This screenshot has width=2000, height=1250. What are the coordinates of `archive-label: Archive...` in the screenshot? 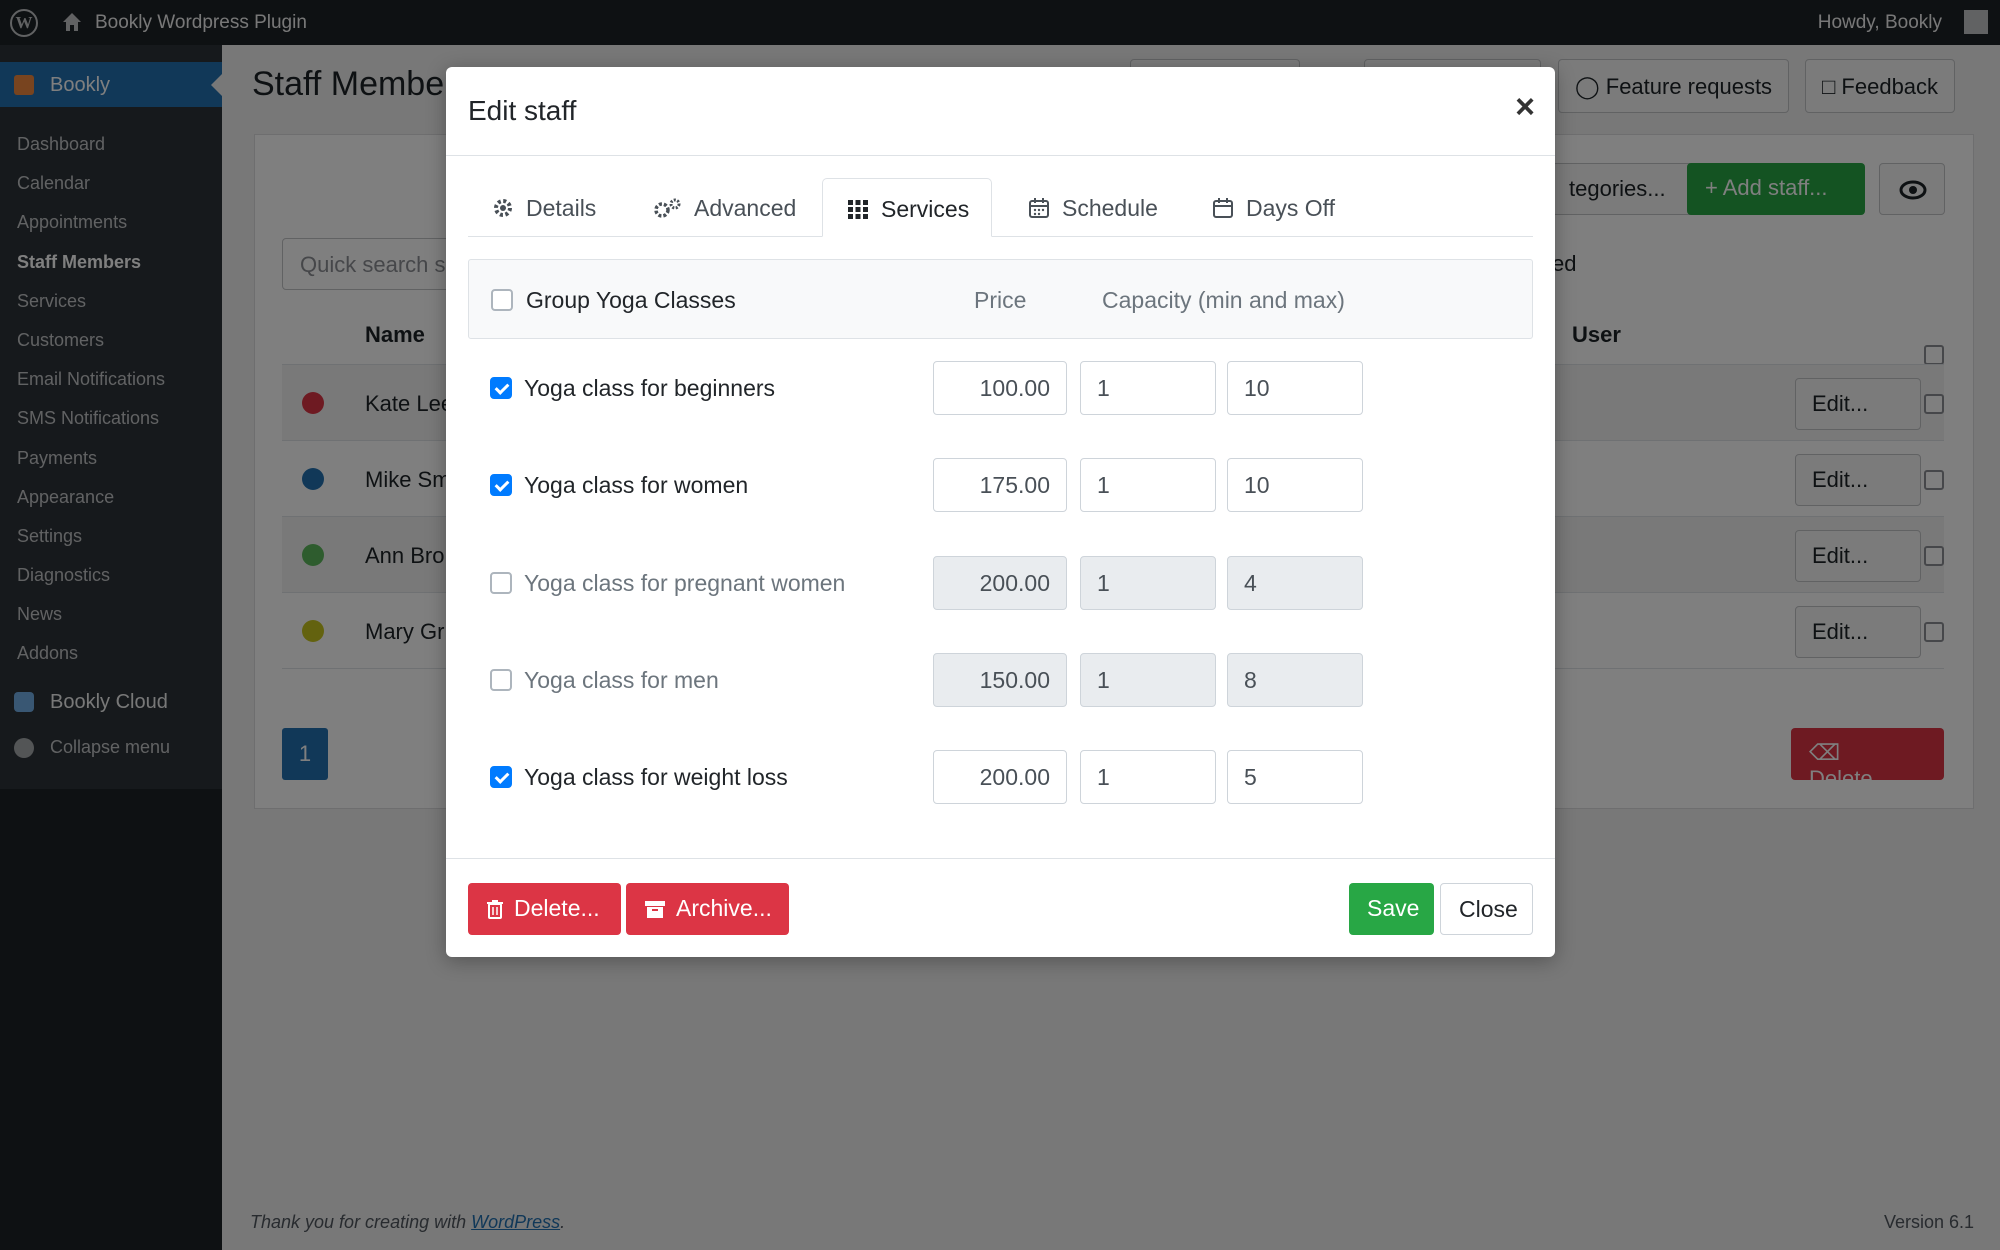 It's located at (724, 908).